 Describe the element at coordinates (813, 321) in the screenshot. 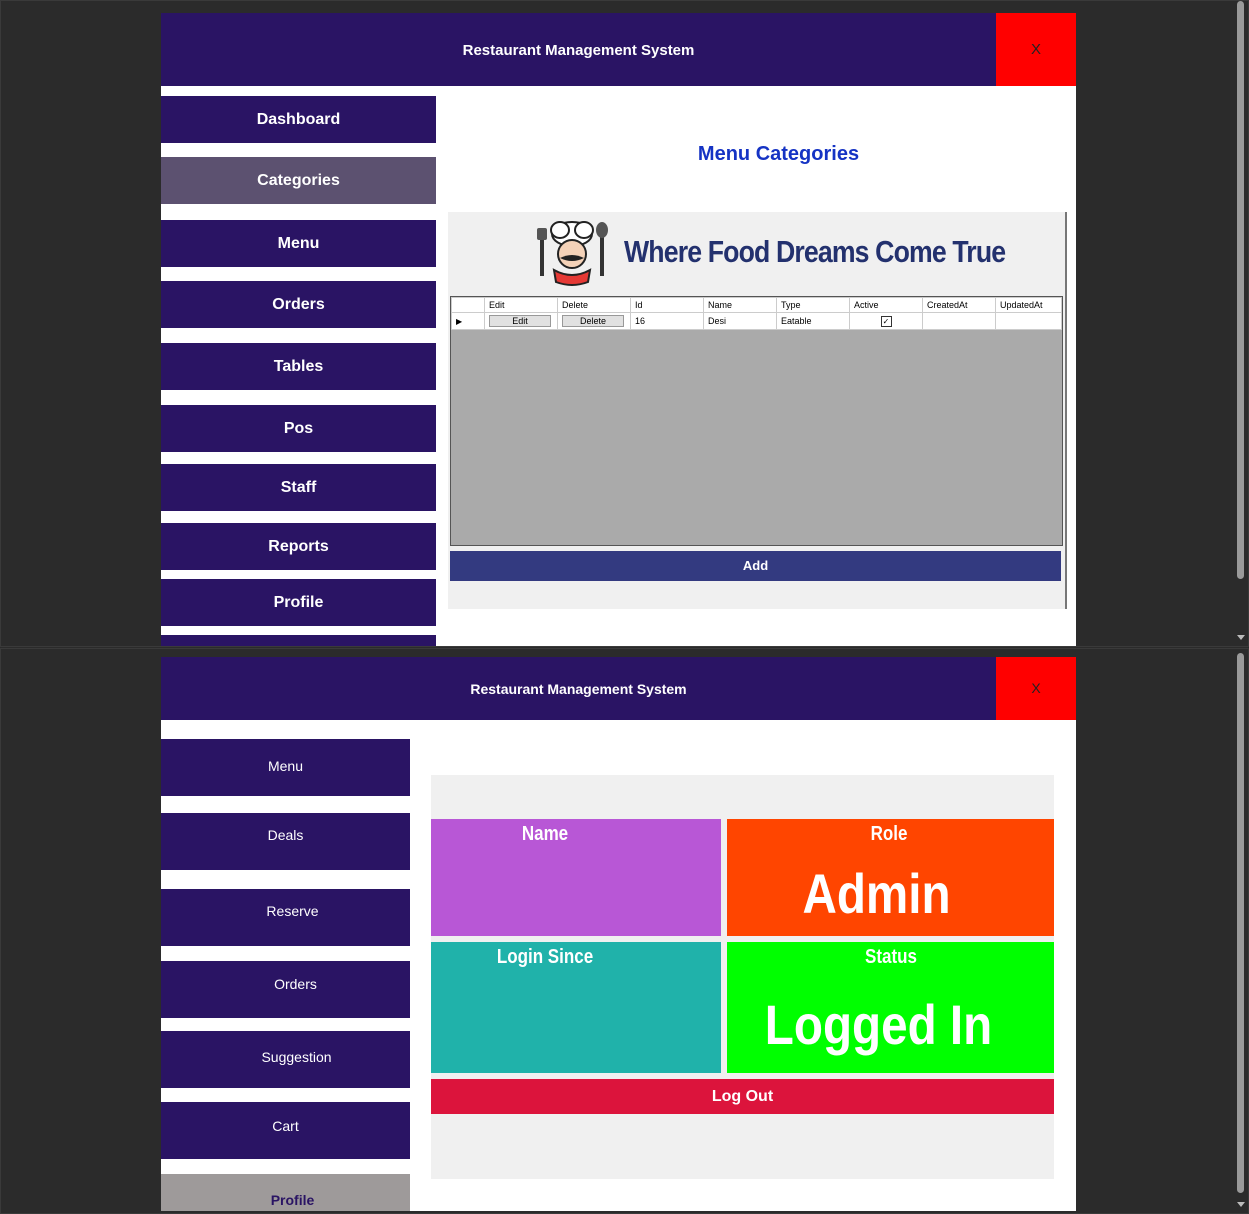

I see `type-cell: Eatable` at that location.